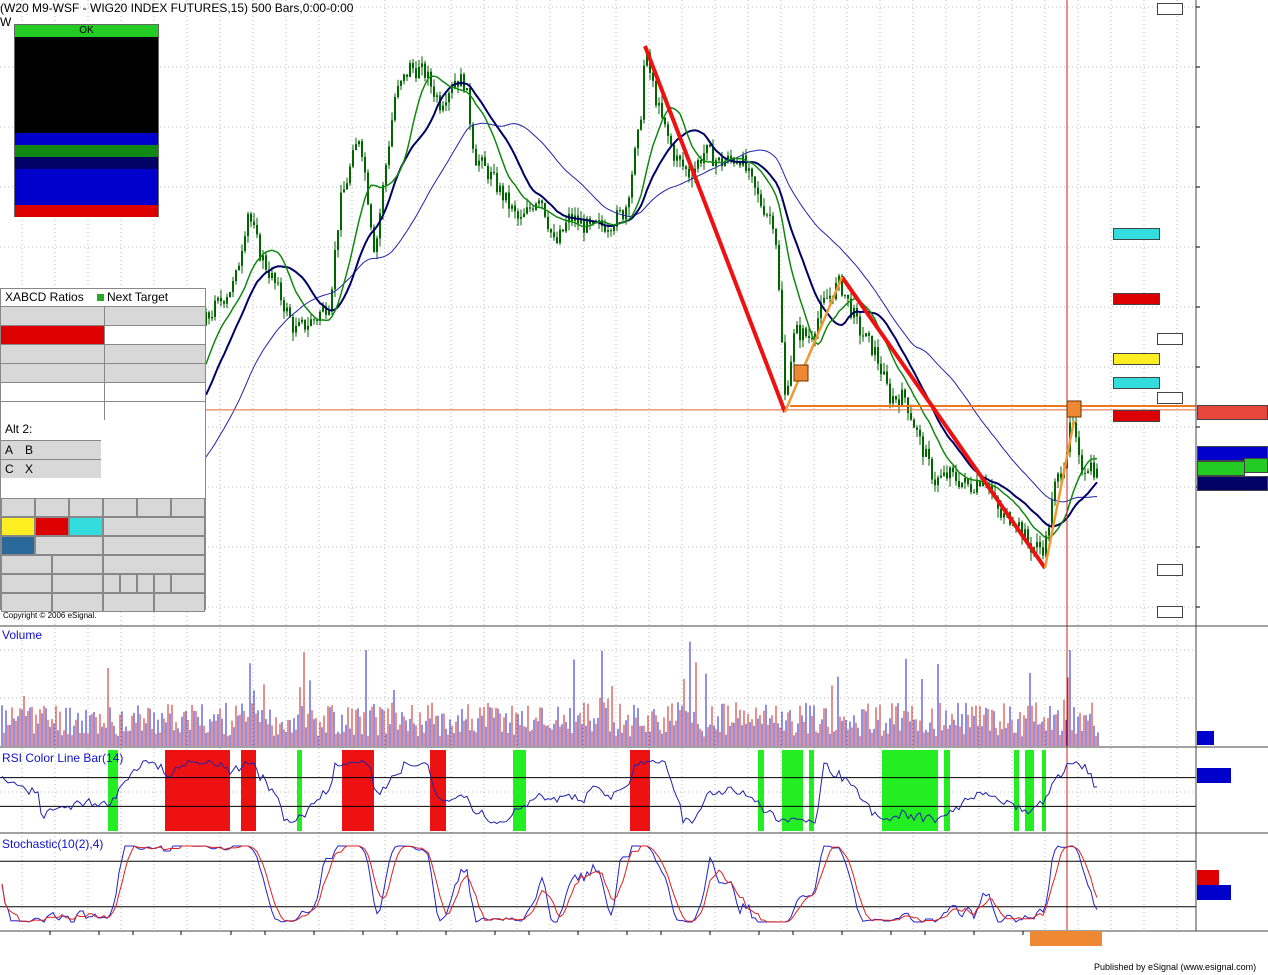 The width and height of the screenshot is (1268, 975). What do you see at coordinates (26, 602) in the screenshot?
I see `hide-button` at bounding box center [26, 602].